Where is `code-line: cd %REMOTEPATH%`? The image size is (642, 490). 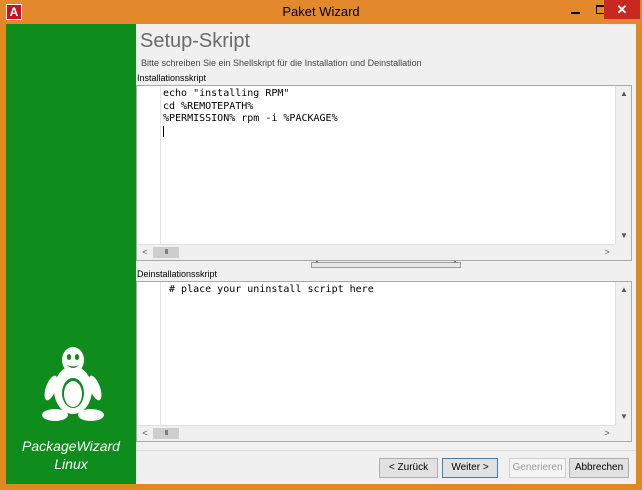 code-line: cd %REMOTEPATH% is located at coordinates (208, 106).